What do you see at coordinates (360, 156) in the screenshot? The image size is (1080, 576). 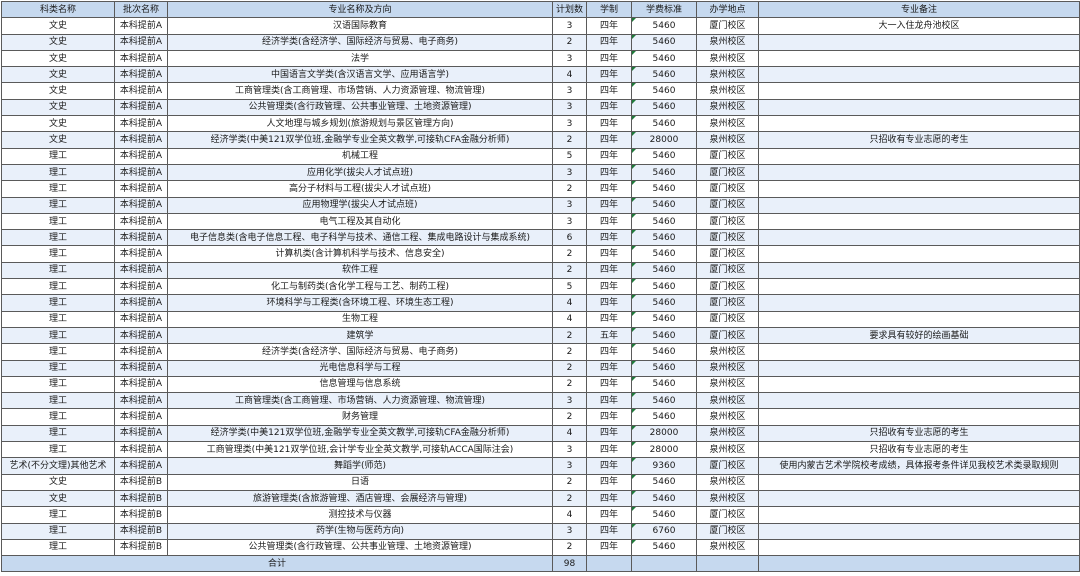 I see `cell-major: 机械工程` at bounding box center [360, 156].